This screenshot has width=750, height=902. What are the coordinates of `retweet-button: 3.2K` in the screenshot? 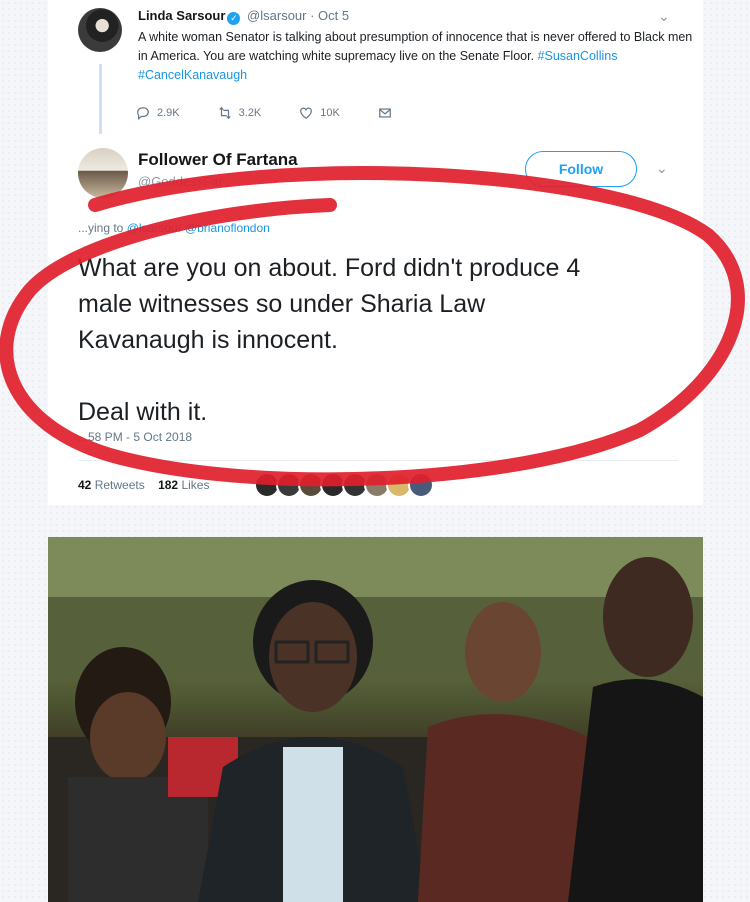 It's located at (240, 113).